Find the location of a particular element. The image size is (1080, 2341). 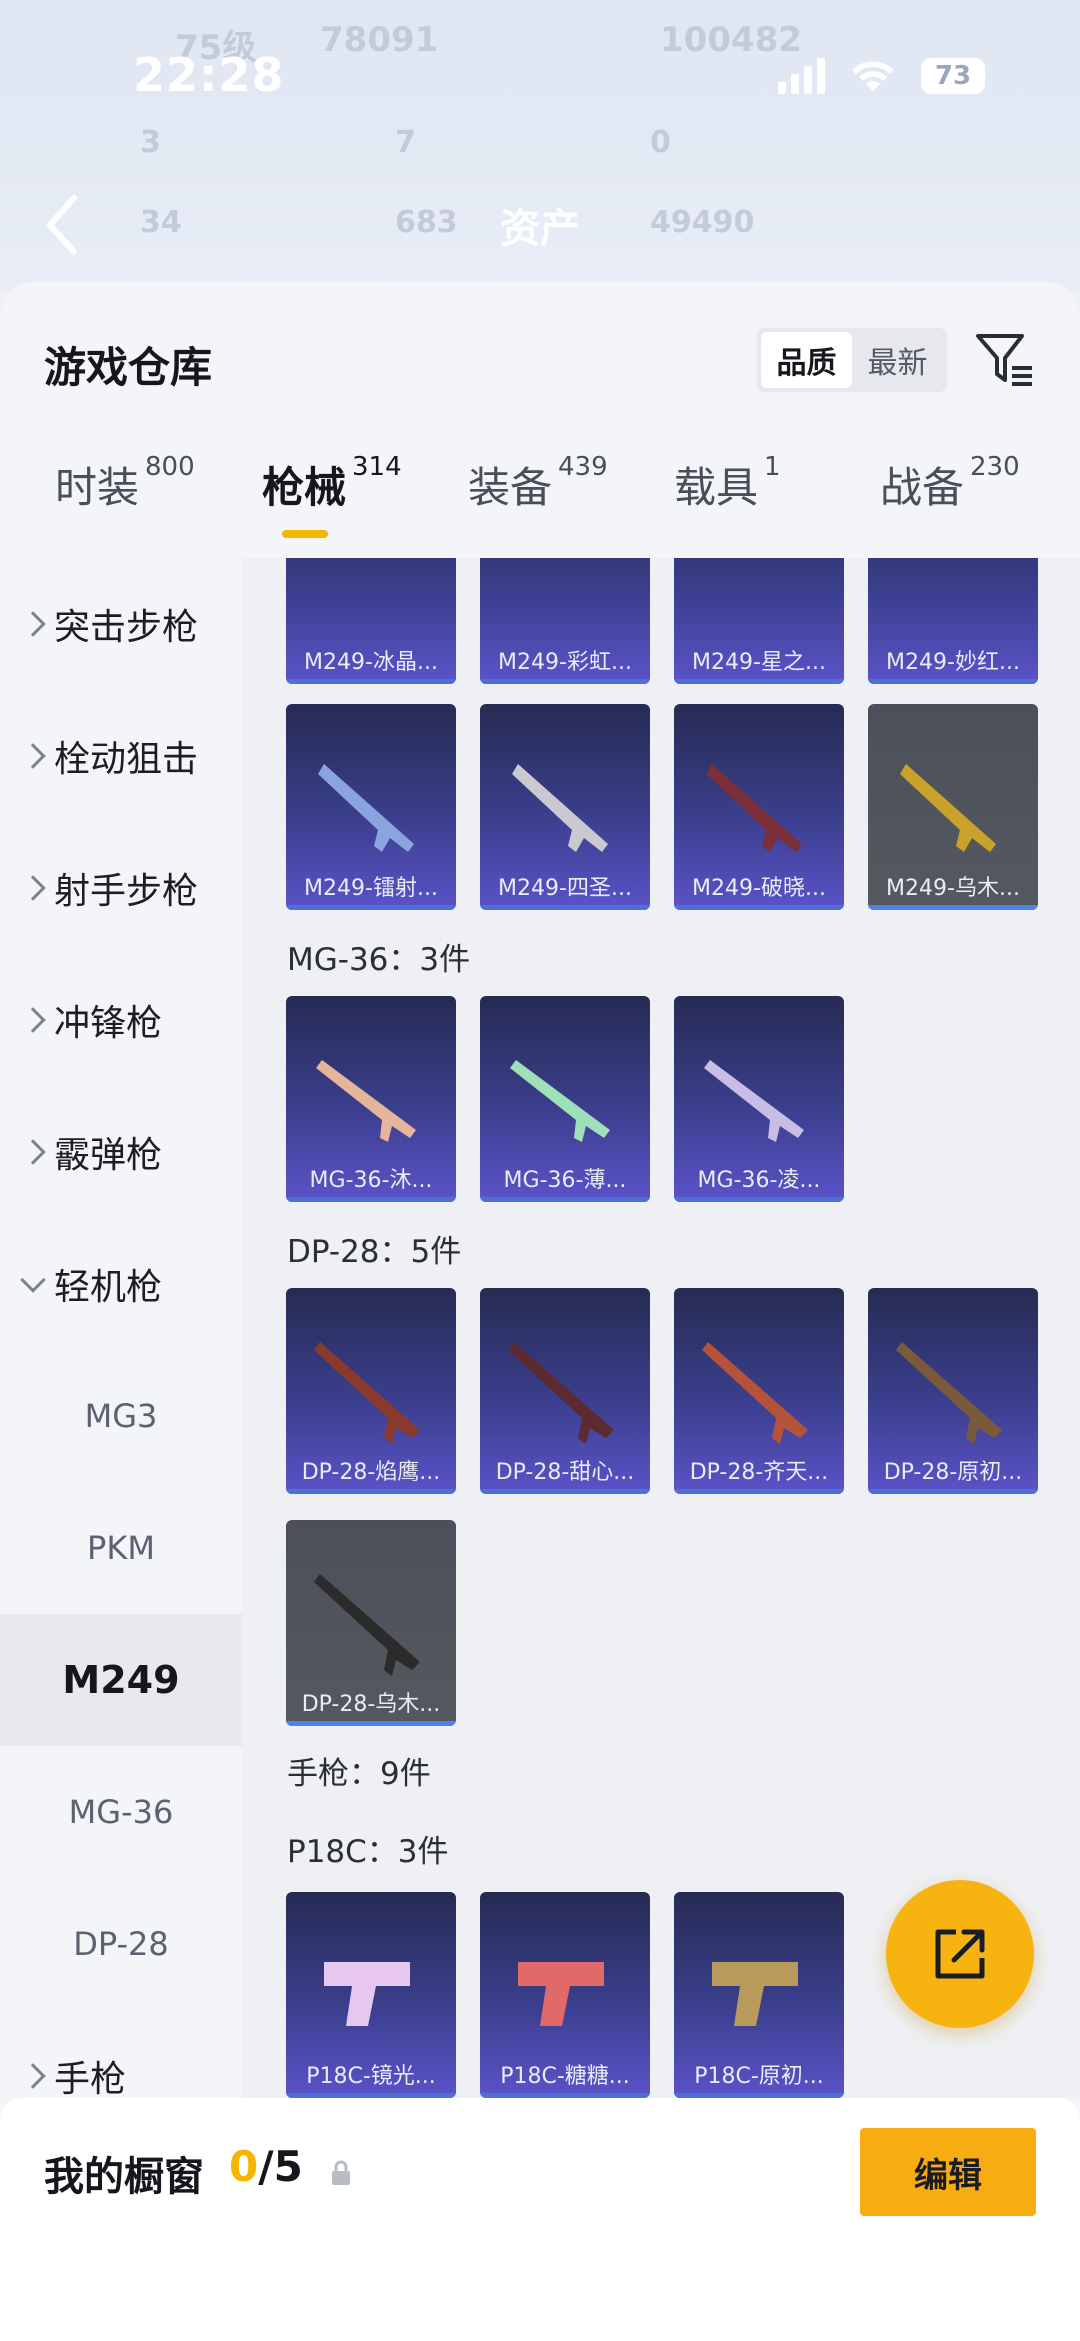

tab-count: 1 is located at coordinates (772, 467).